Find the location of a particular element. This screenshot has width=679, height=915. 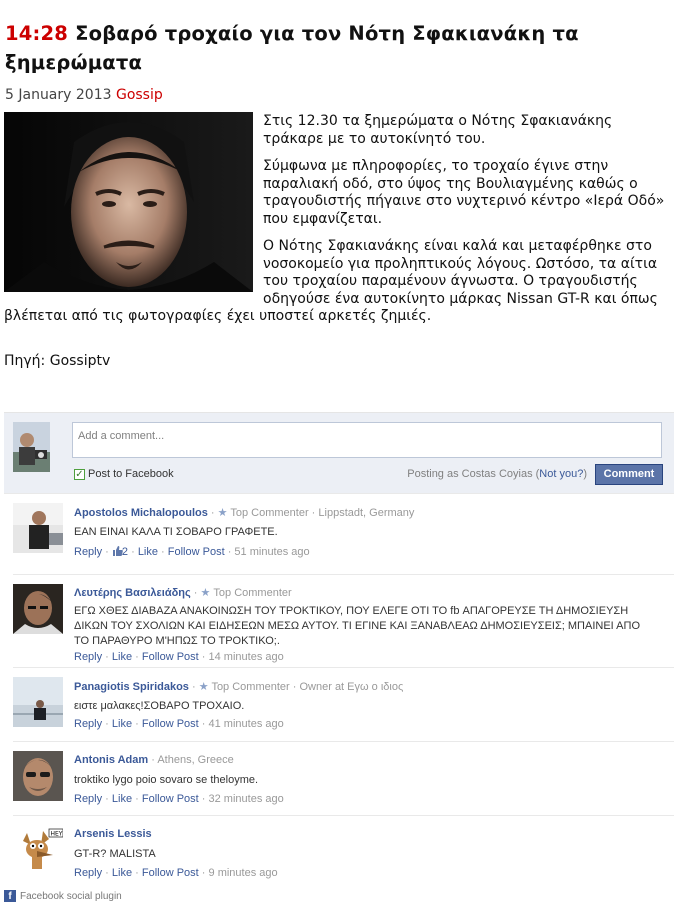

current-user-avatar is located at coordinates (31, 447).